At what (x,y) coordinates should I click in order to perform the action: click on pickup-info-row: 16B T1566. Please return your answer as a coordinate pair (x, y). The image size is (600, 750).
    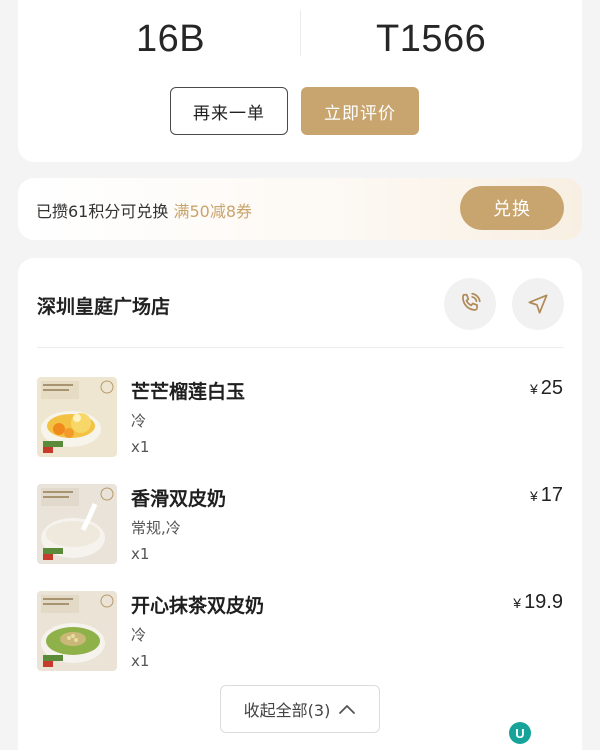
    Looking at the image, I should click on (300, 40).